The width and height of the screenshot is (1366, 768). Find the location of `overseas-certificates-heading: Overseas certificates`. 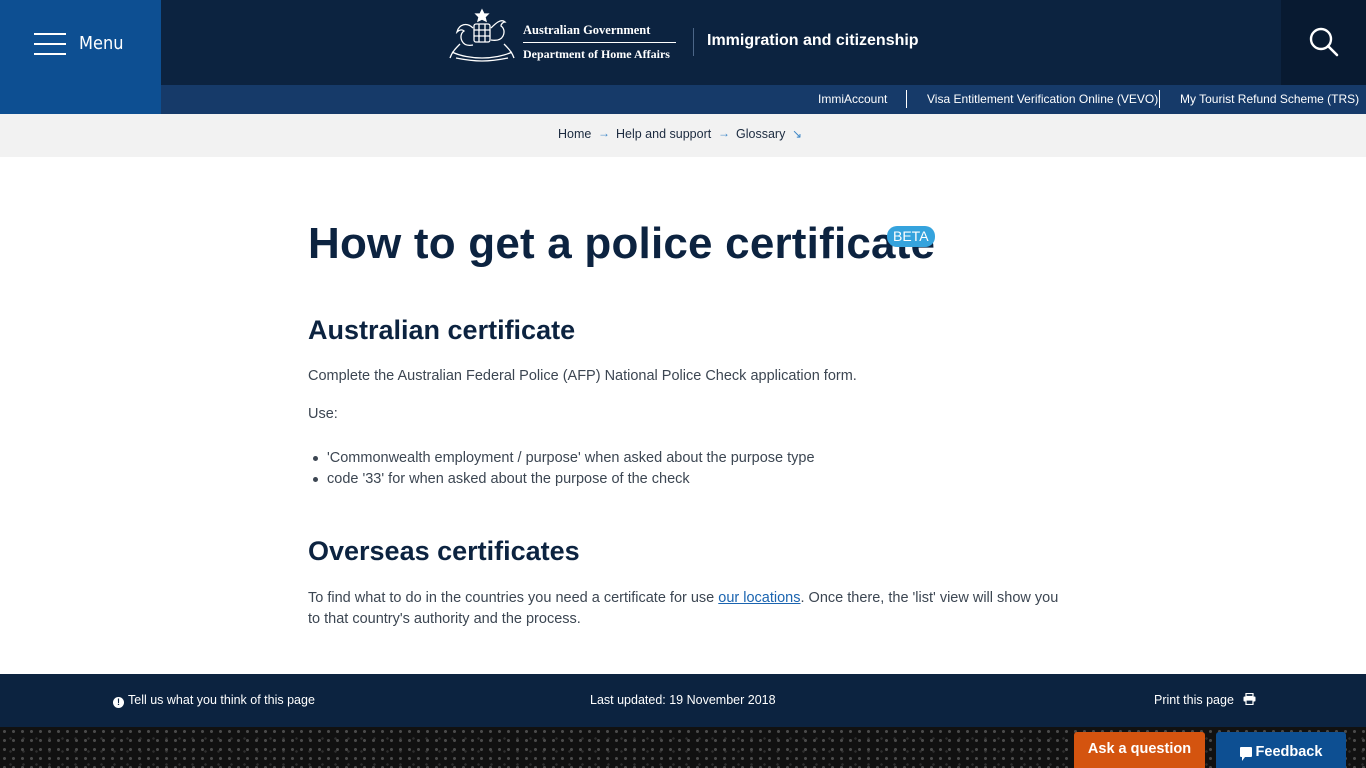

overseas-certificates-heading: Overseas certificates is located at coordinates (444, 551).